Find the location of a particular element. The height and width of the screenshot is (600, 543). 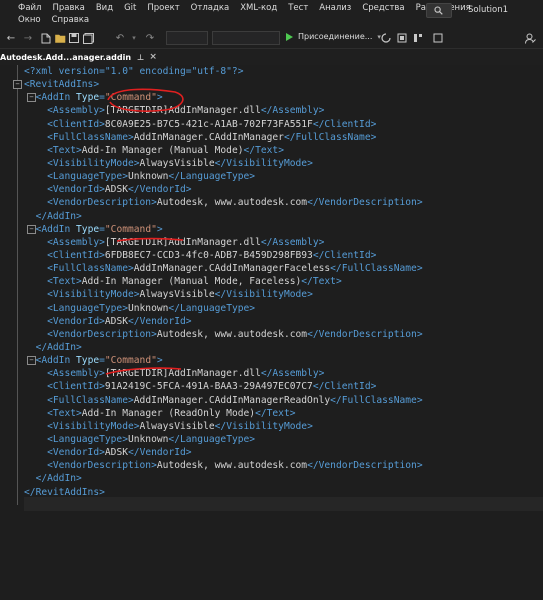

search-icon is located at coordinates (438, 10).